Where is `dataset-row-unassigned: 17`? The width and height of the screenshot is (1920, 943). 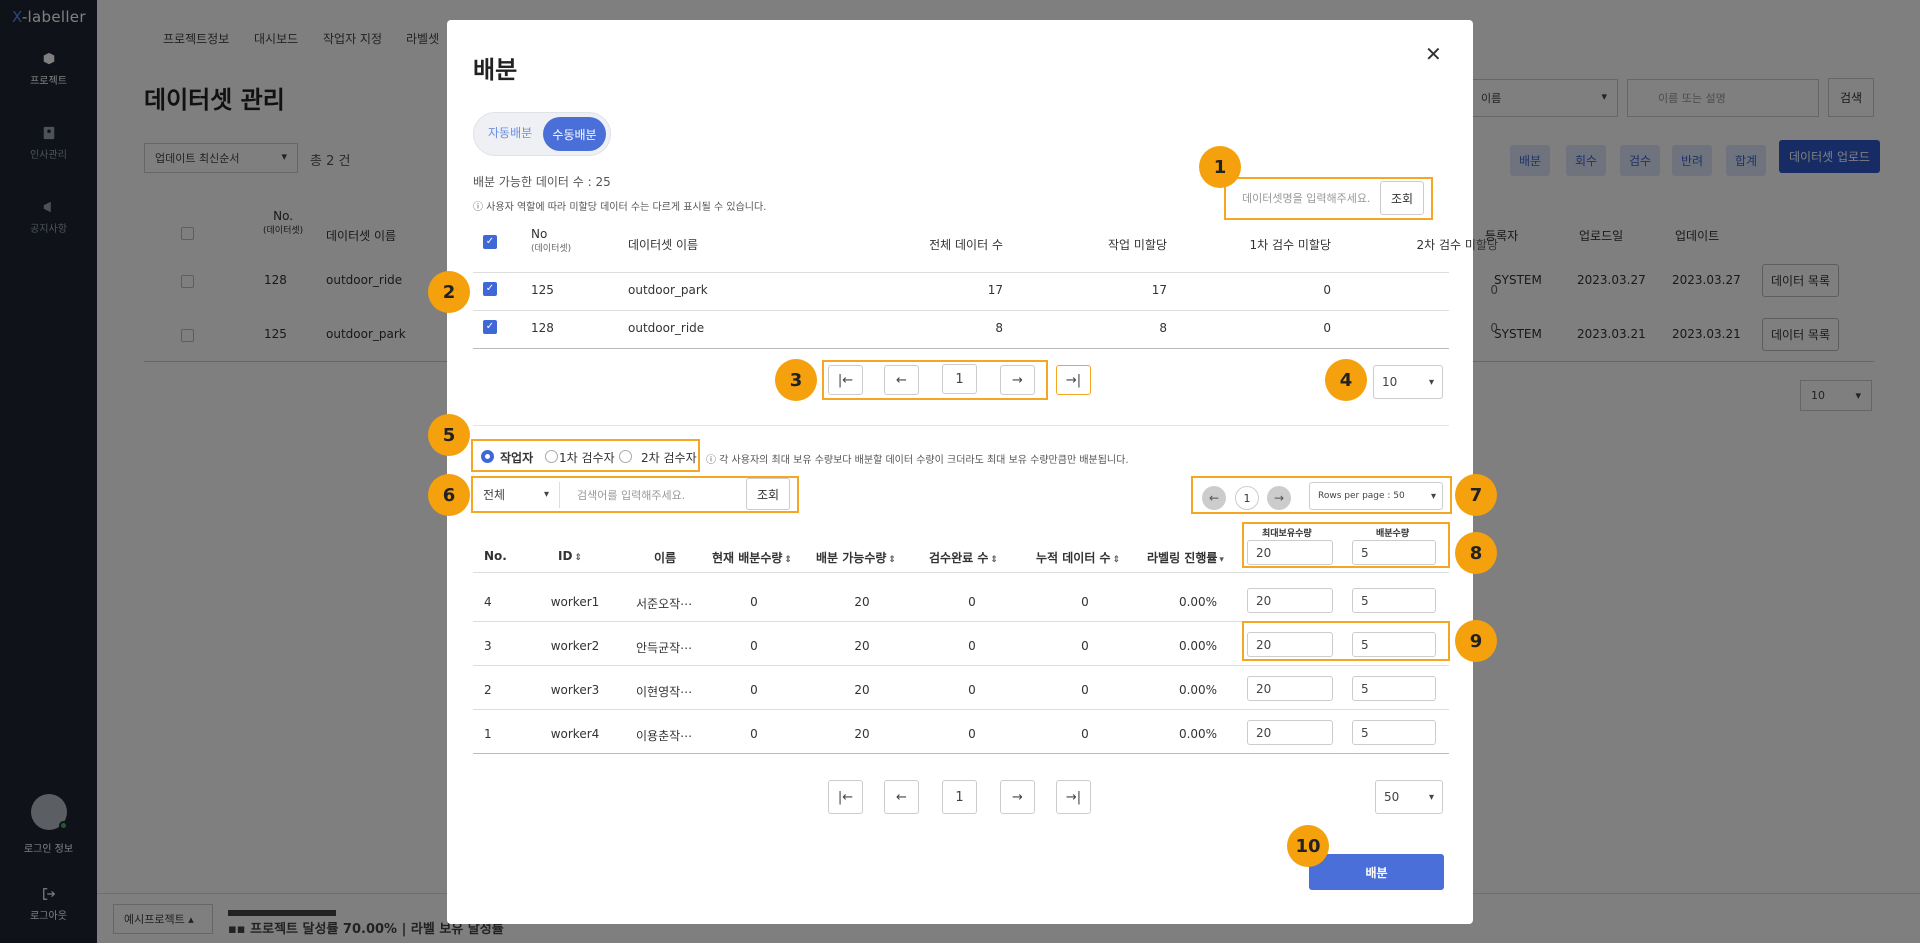
dataset-row-unassigned: 17 is located at coordinates (1159, 290).